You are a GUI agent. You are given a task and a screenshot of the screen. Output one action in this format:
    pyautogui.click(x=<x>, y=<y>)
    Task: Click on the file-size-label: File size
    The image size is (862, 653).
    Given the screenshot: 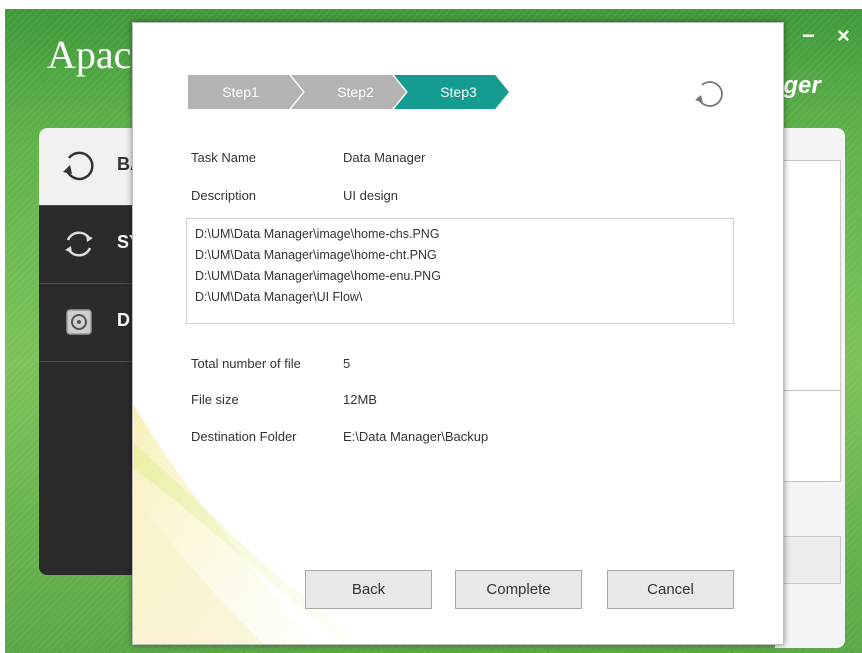 What is the action you would take?
    pyautogui.click(x=215, y=399)
    